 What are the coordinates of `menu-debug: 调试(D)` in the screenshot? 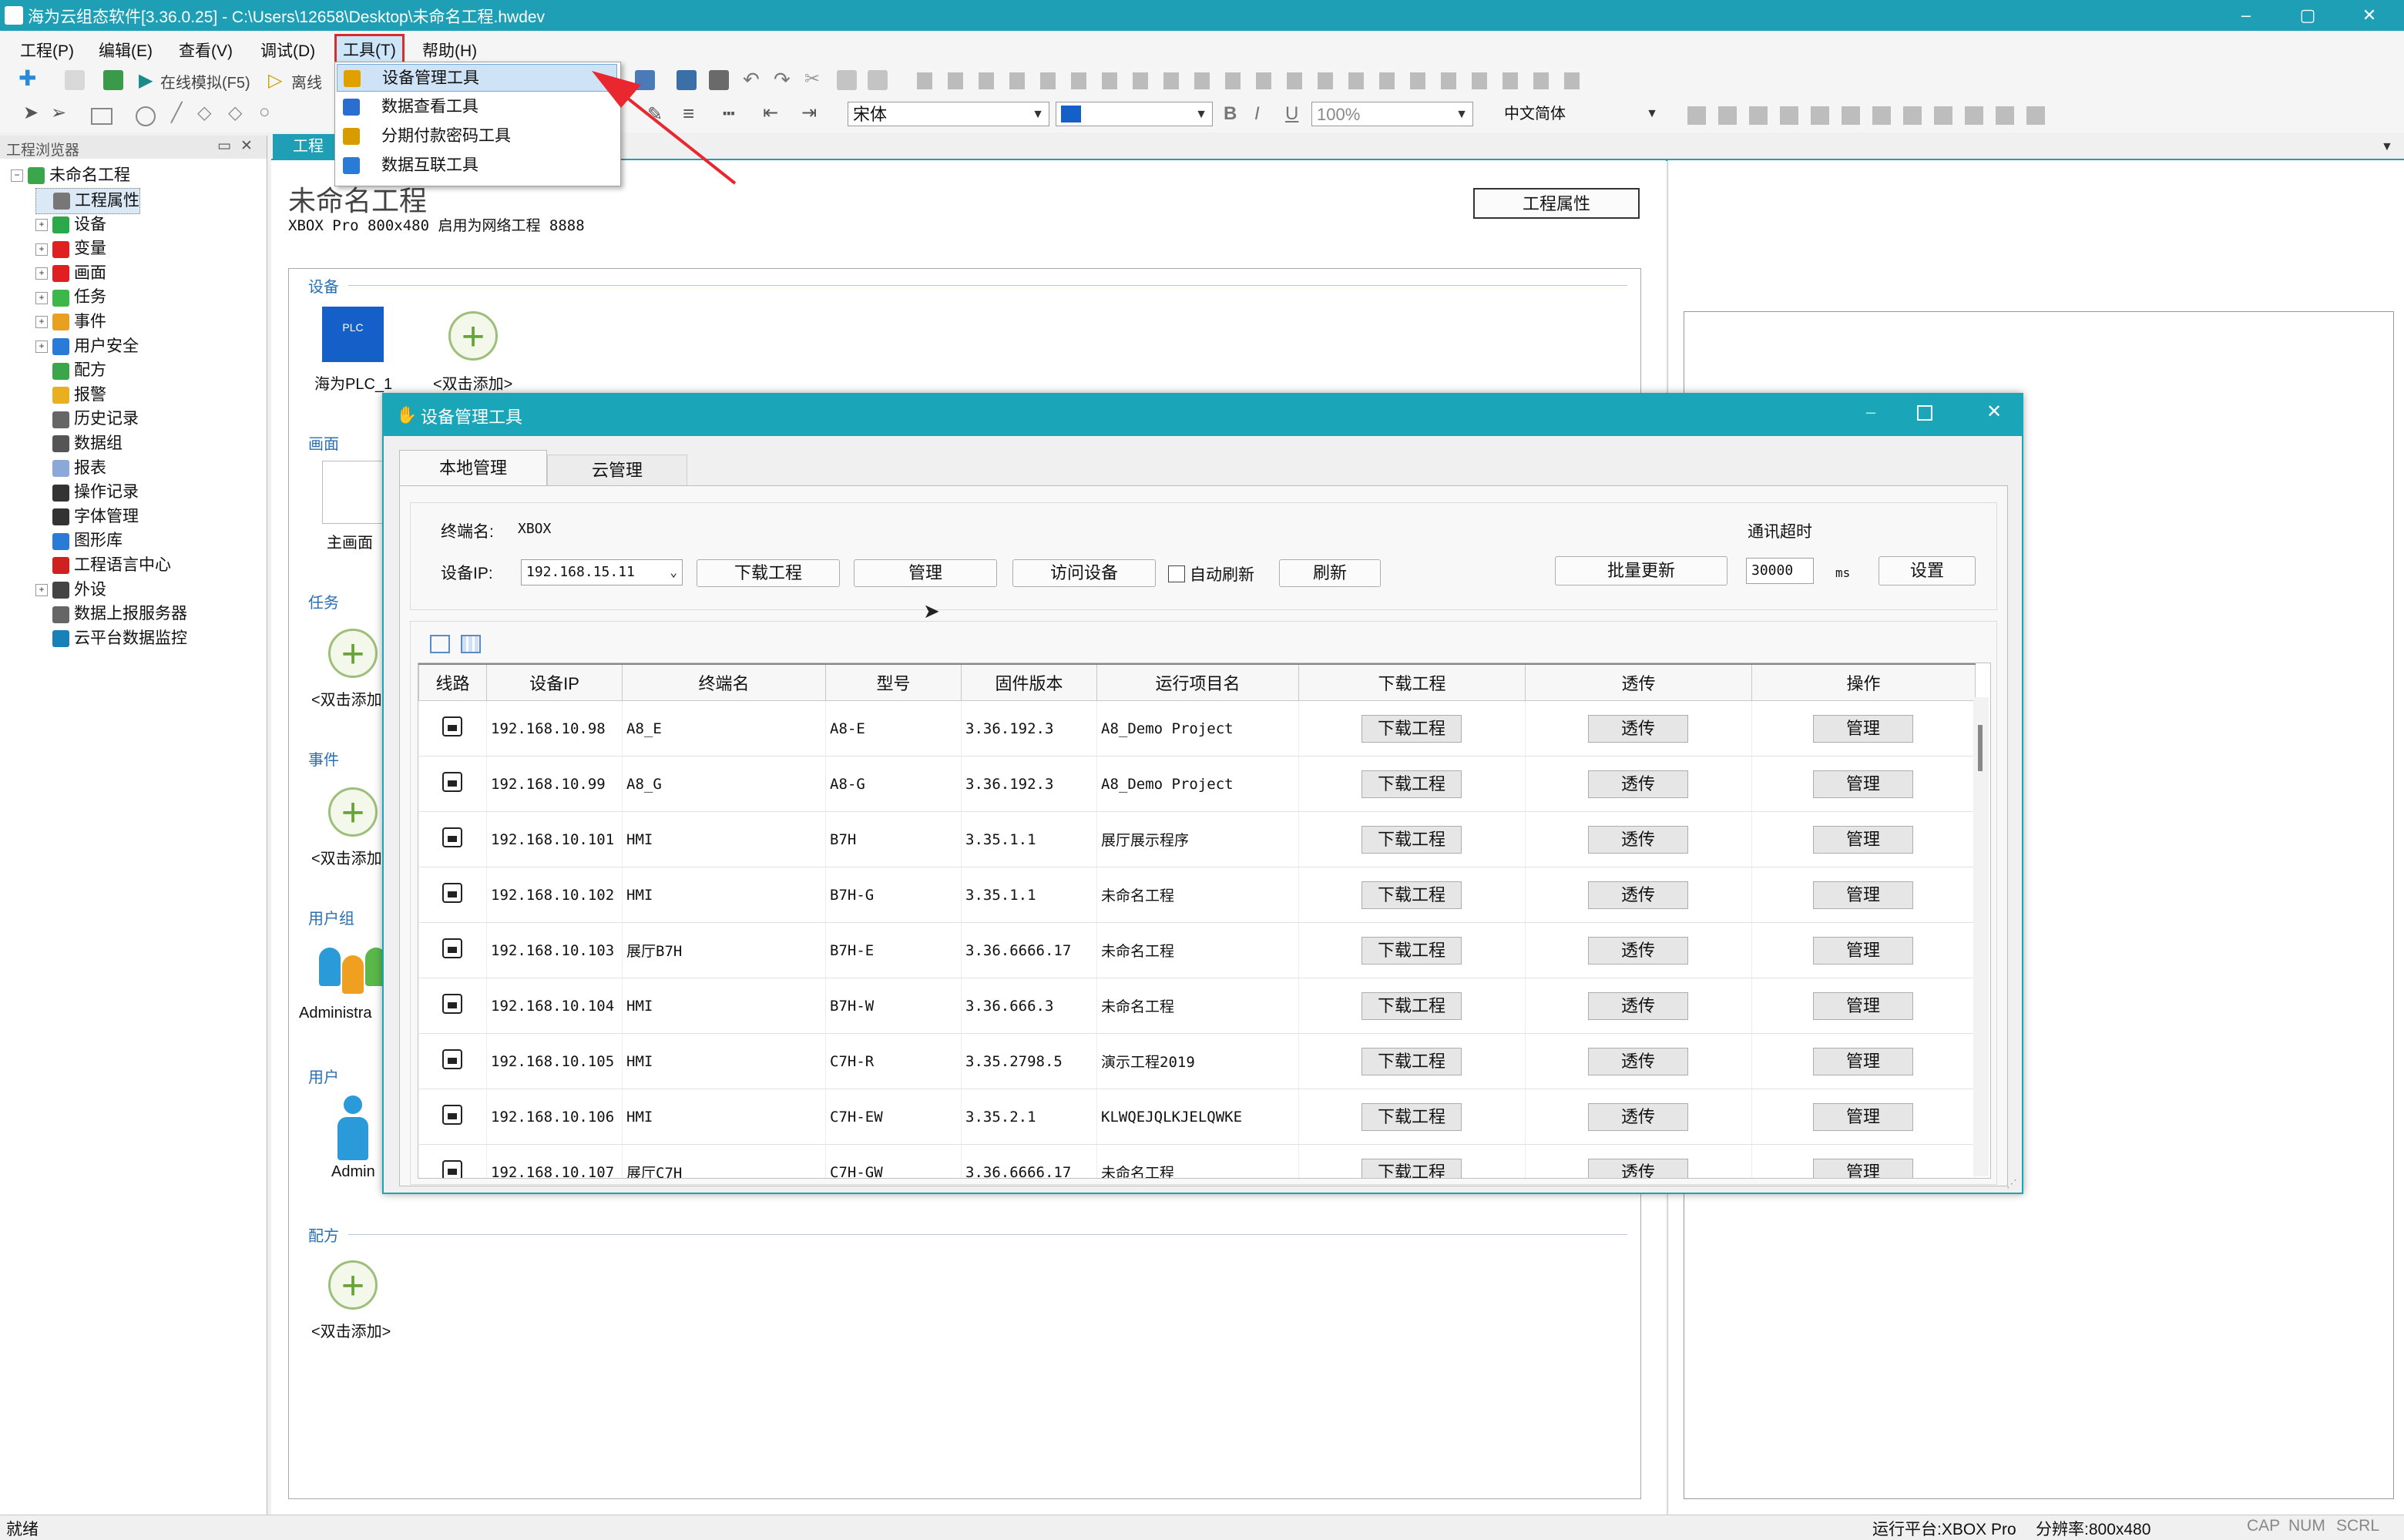 It's located at (287, 50).